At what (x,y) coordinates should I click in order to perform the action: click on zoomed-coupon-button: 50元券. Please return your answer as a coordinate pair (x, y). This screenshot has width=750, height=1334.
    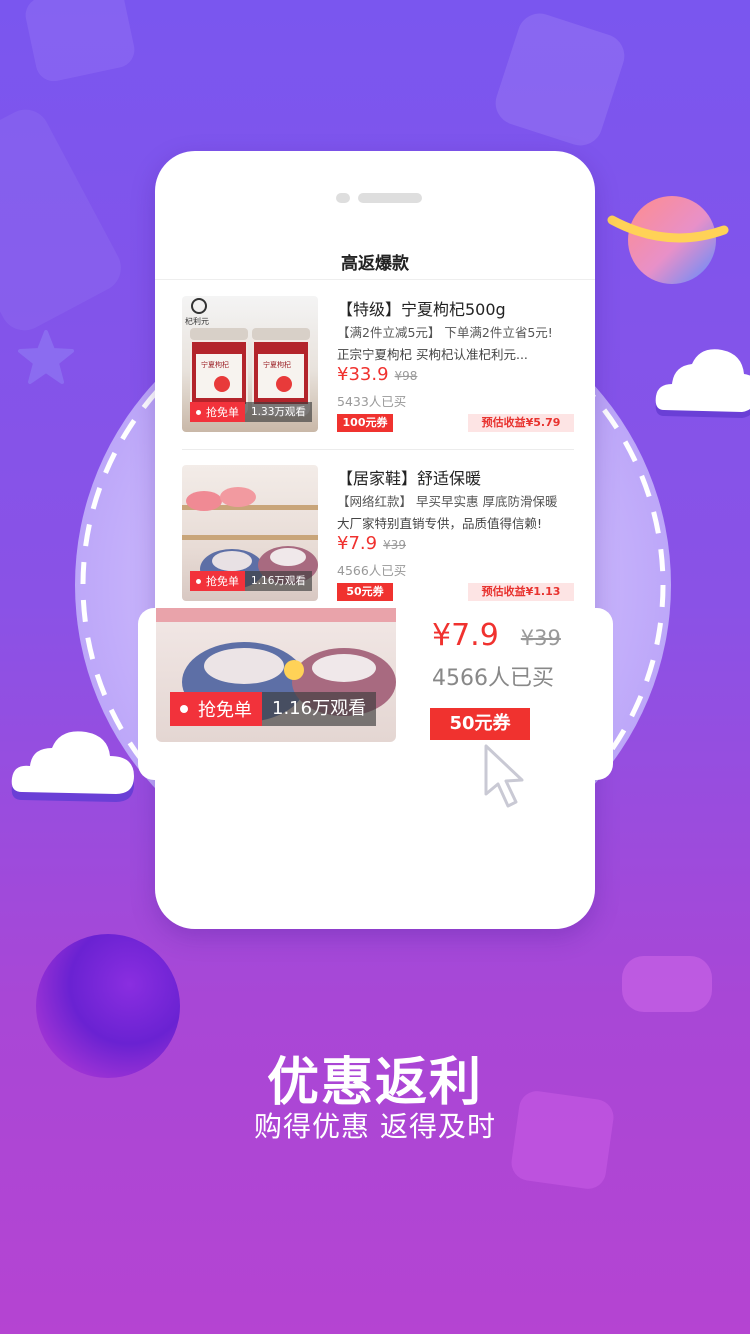
    Looking at the image, I should click on (480, 724).